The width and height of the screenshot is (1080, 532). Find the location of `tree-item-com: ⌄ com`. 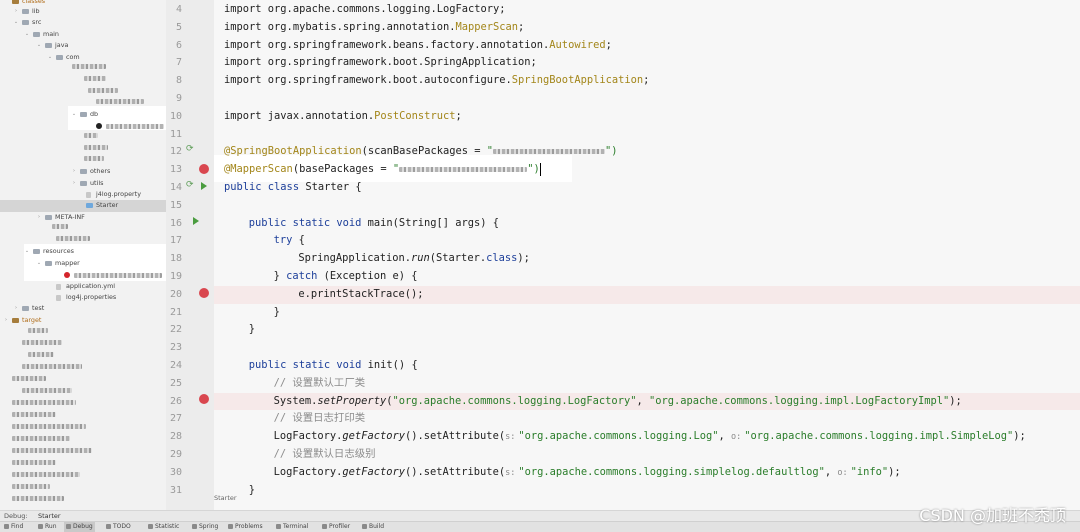

tree-item-com: ⌄ com is located at coordinates (83, 58).